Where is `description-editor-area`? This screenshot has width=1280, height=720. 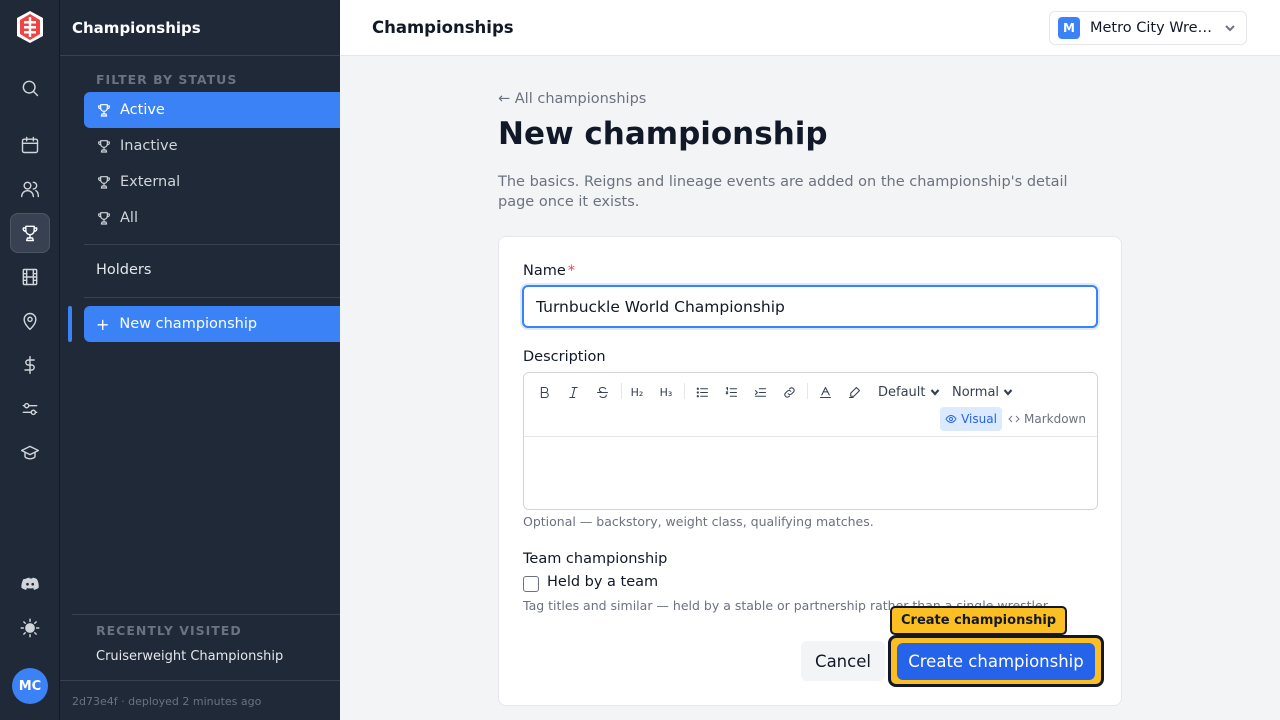
description-editor-area is located at coordinates (810, 473).